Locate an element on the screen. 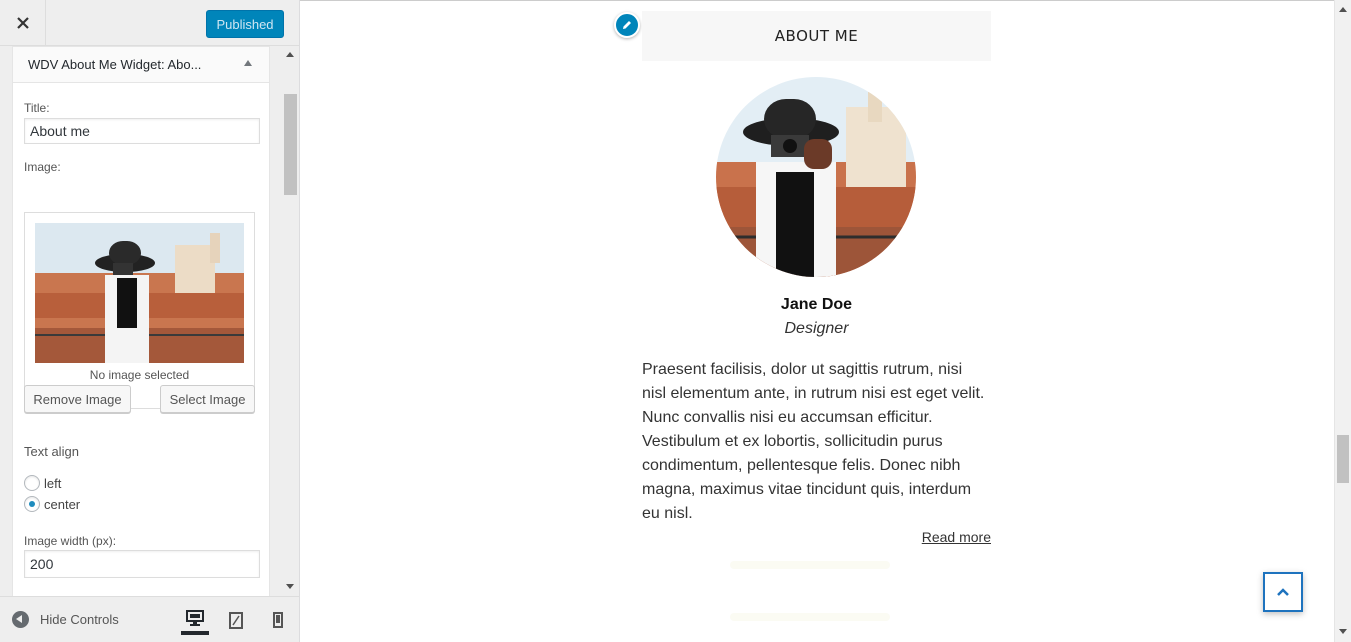  collapse-arrow-icon is located at coordinates (248, 63).